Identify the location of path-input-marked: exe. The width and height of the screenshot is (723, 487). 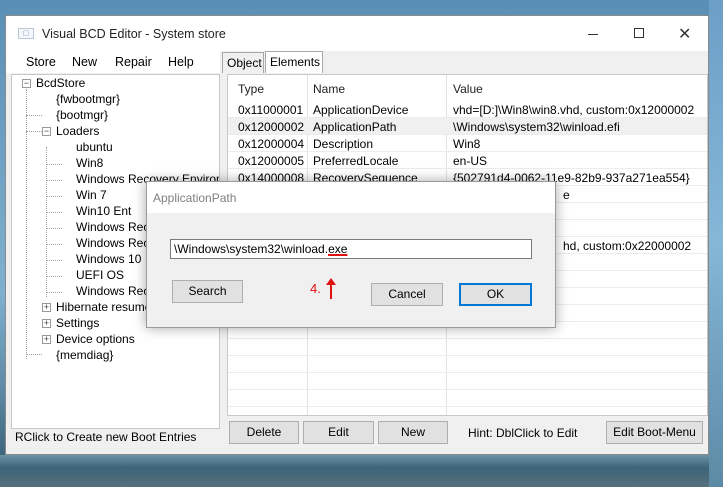
(338, 249).